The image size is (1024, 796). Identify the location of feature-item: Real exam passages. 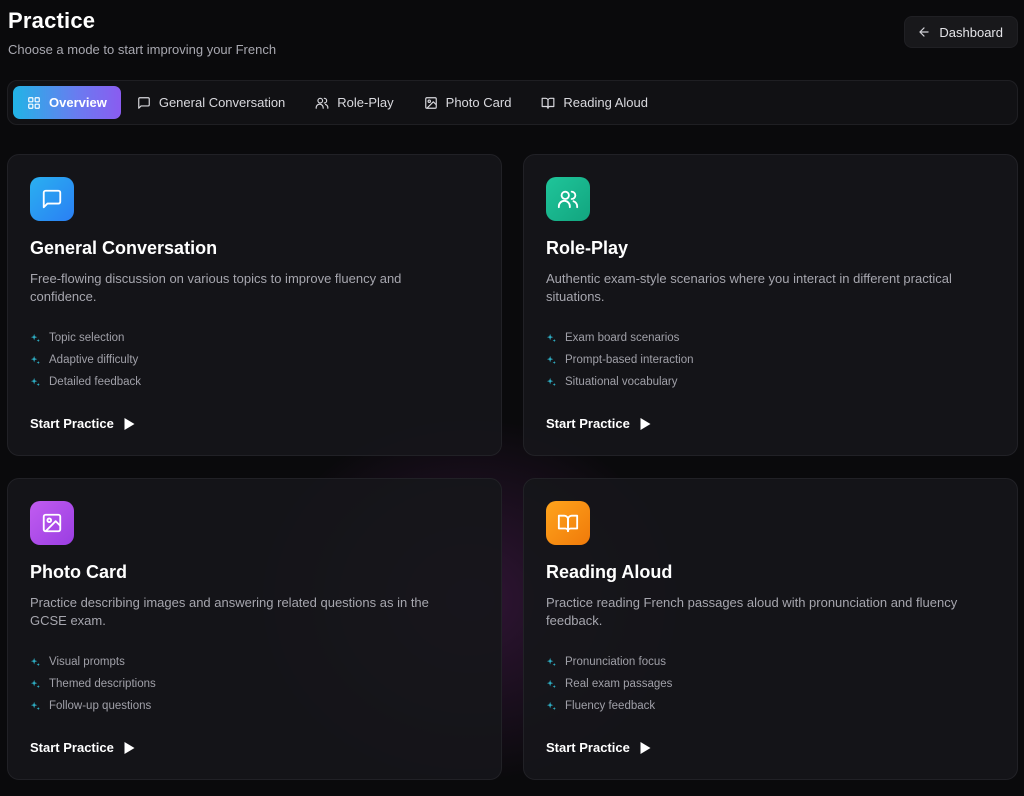
(770, 684).